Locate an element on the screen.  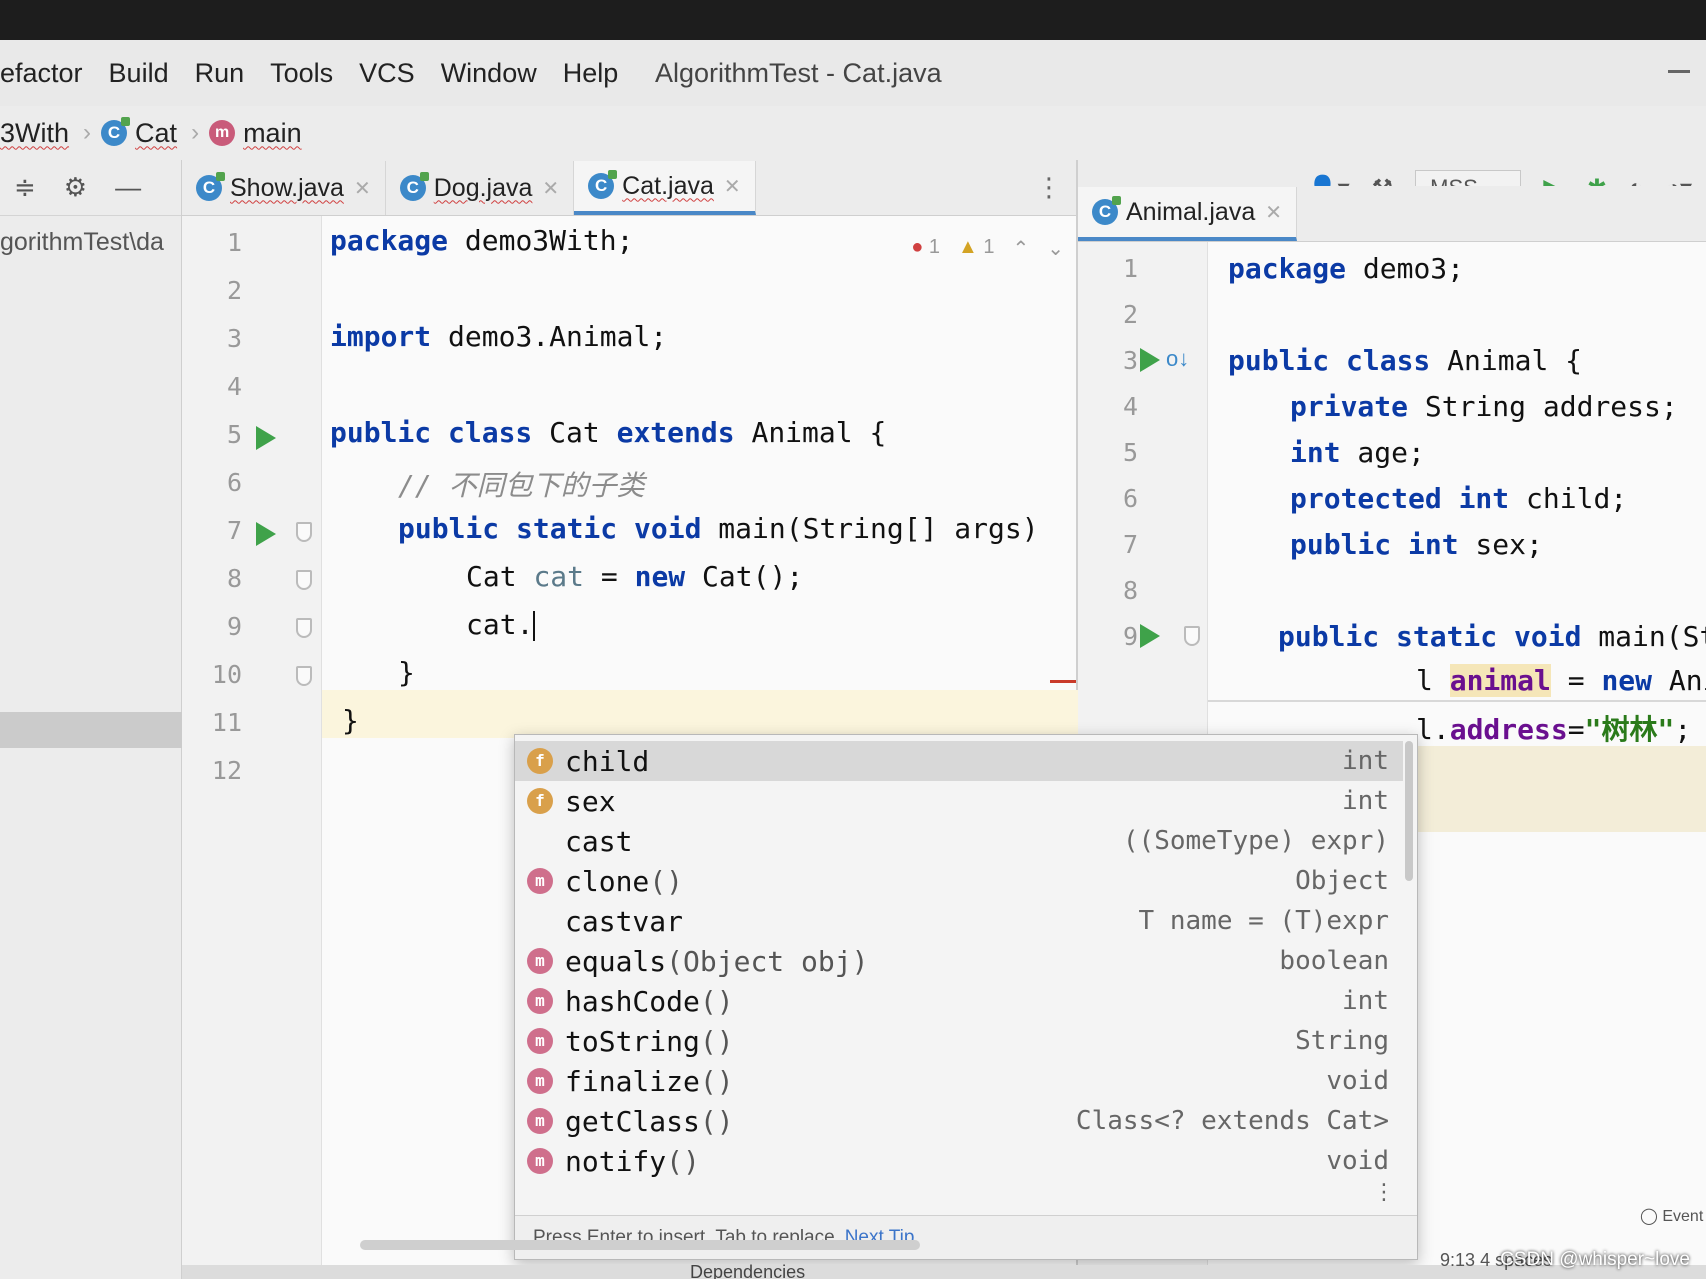
menu-run: Run is located at coordinates (220, 73).